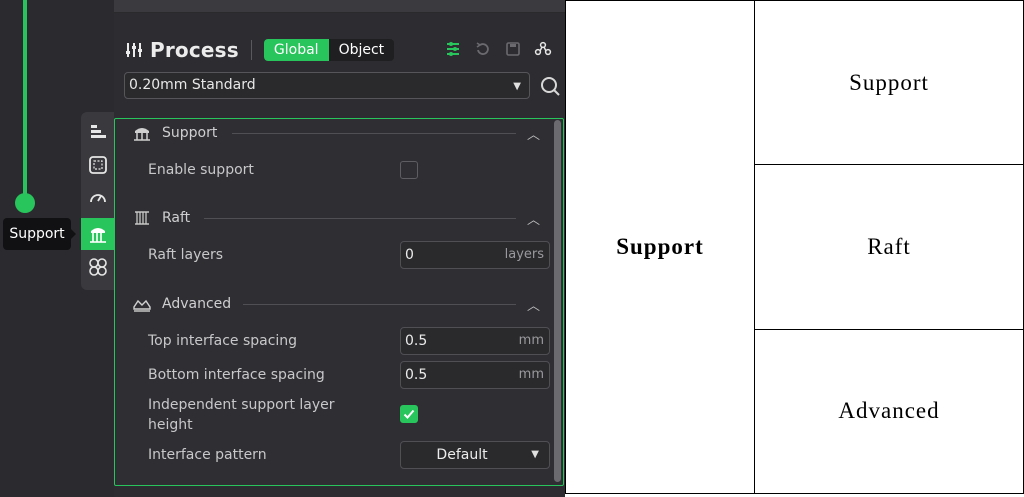 This screenshot has width=1024, height=497. What do you see at coordinates (557, 301) in the screenshot?
I see `panel-scrollbar` at bounding box center [557, 301].